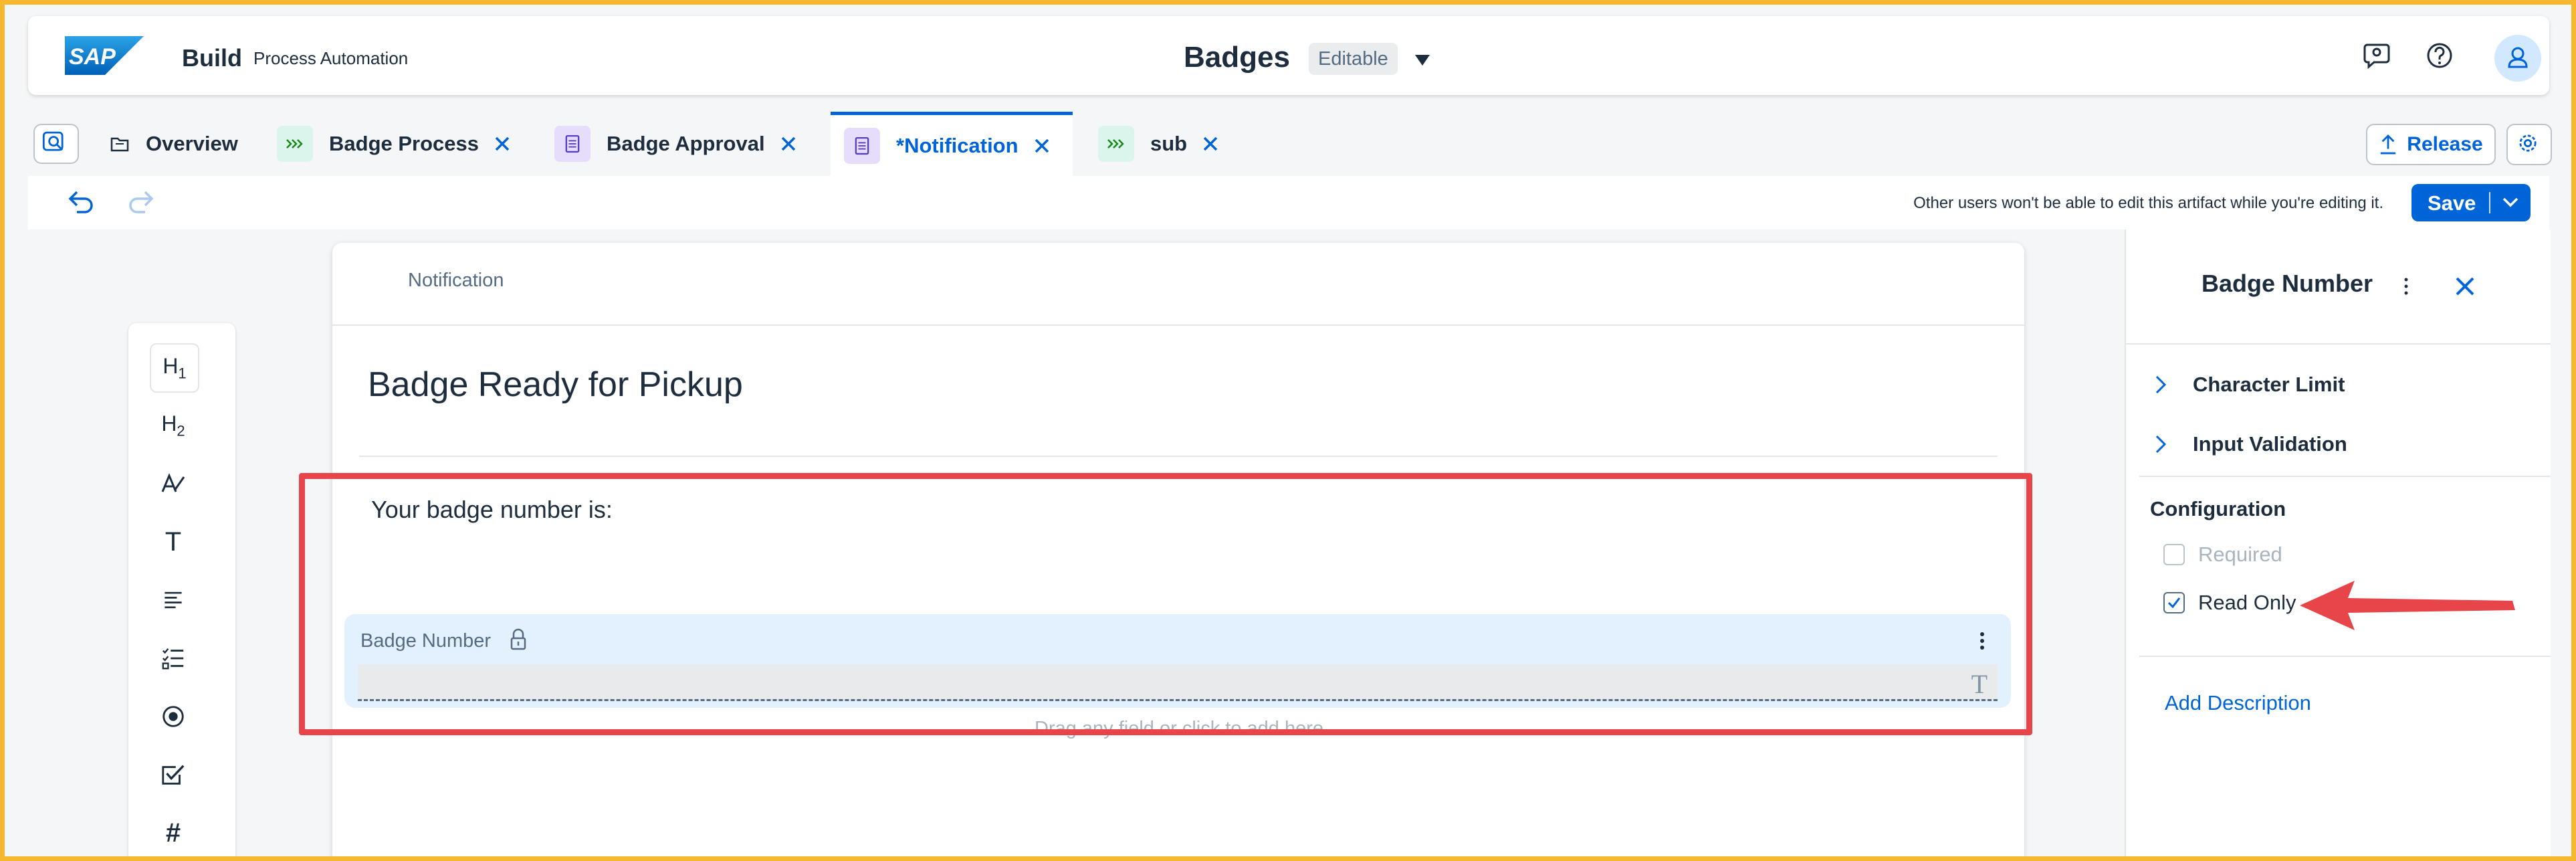 This screenshot has width=2576, height=861. I want to click on read-only-option: Read Only, so click(2230, 603).